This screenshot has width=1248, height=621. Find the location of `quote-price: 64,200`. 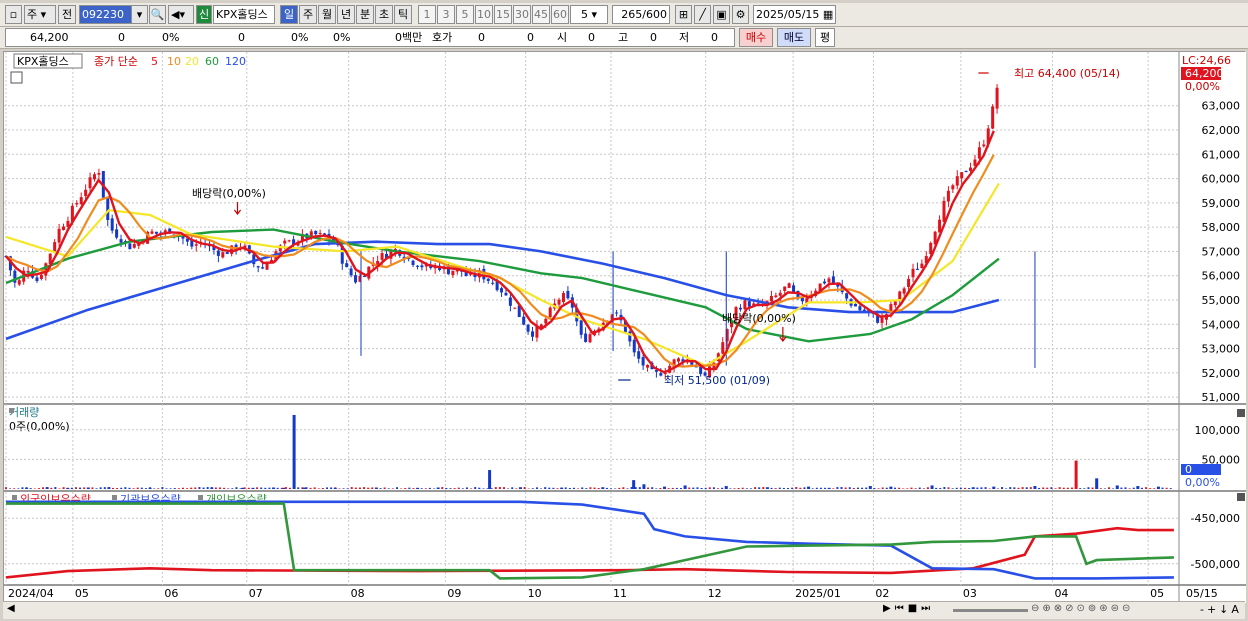

quote-price: 64,200 is located at coordinates (49, 37).